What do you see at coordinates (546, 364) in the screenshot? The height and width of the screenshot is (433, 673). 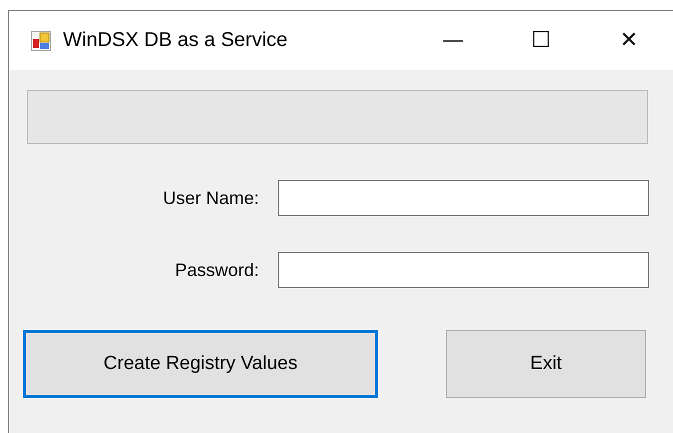 I see `exit-button: Exit` at bounding box center [546, 364].